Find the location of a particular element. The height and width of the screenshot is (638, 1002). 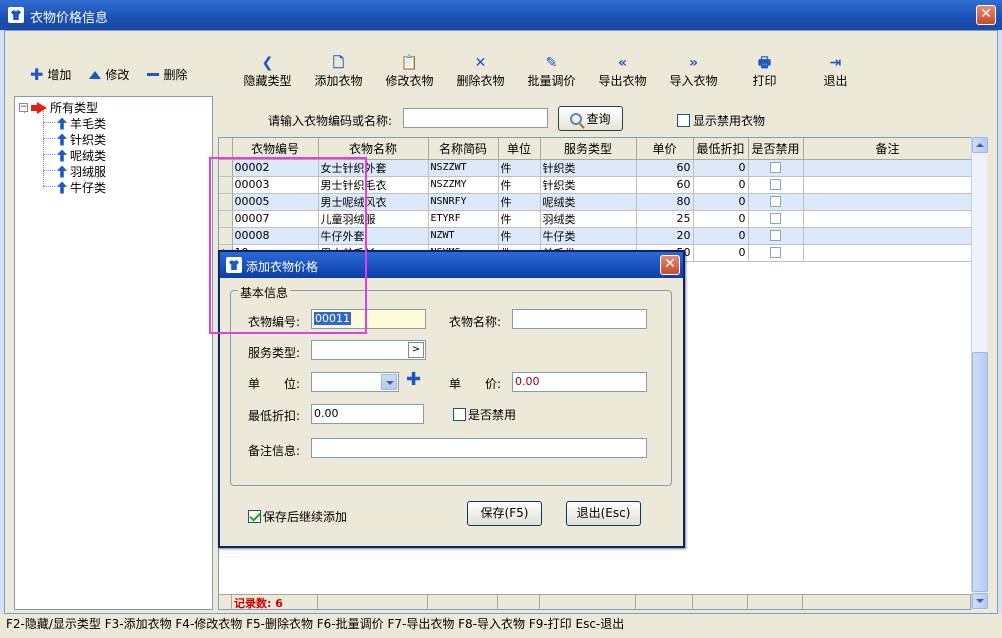

pen-icon: ✎ is located at coordinates (551, 63).